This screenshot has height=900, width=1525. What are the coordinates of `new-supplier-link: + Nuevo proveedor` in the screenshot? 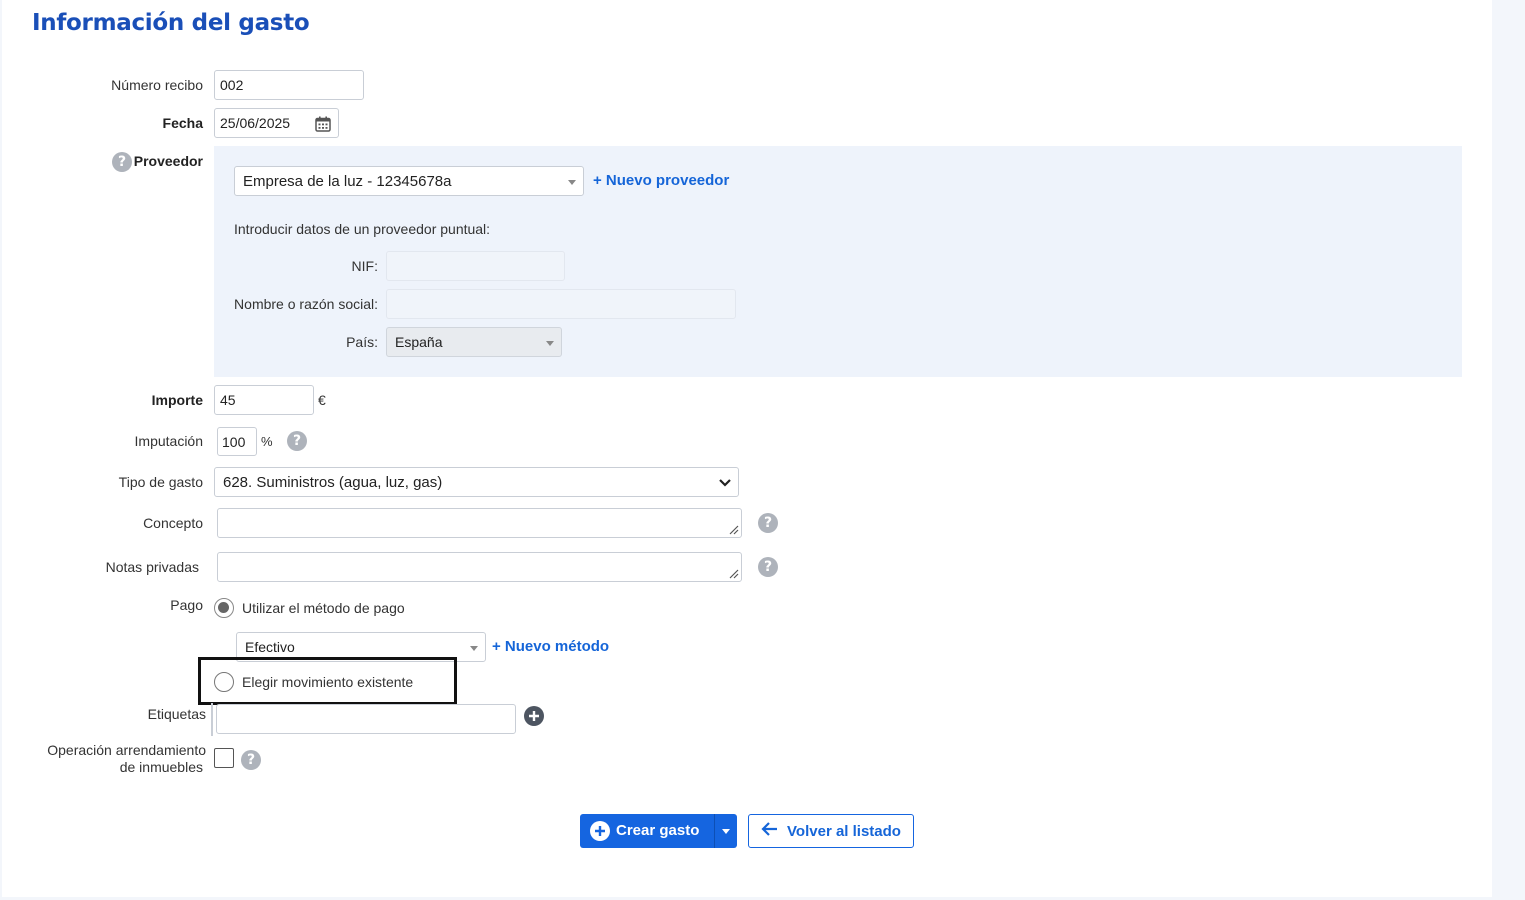 It's located at (661, 180).